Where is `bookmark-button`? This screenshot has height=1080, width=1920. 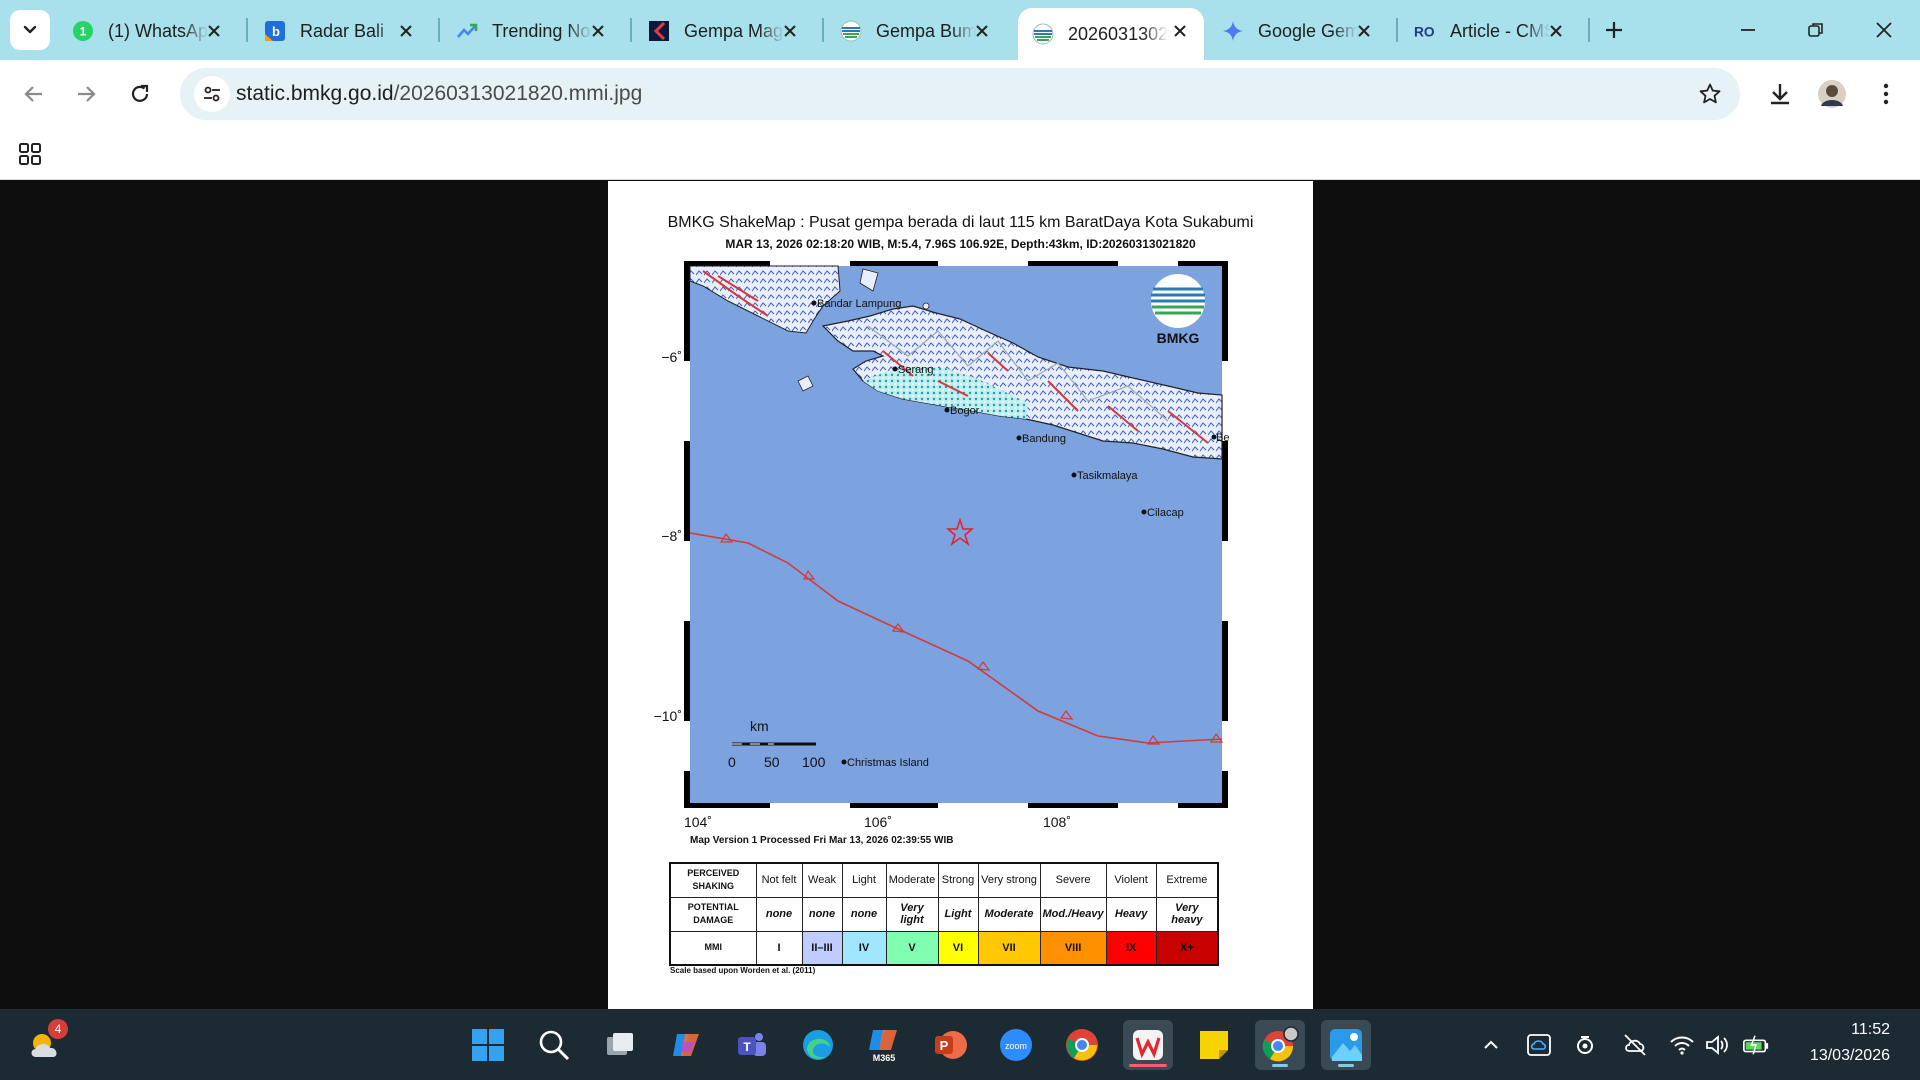 bookmark-button is located at coordinates (1710, 94).